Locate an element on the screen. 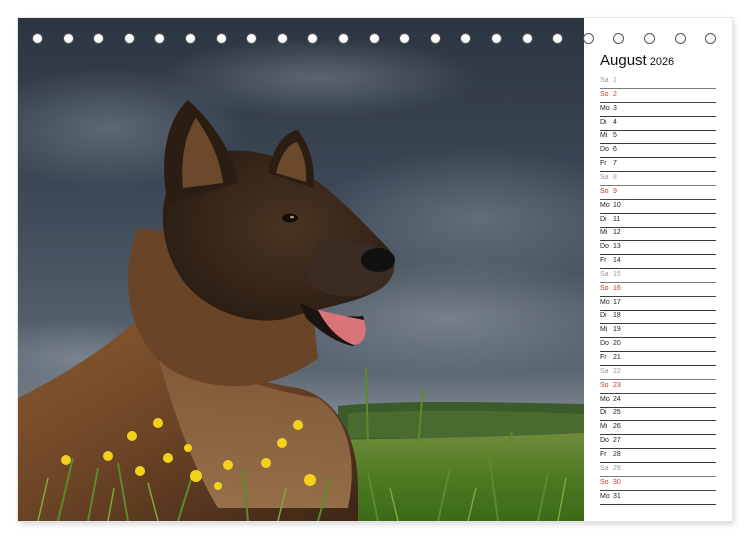  day-number: 24 is located at coordinates (617, 399).